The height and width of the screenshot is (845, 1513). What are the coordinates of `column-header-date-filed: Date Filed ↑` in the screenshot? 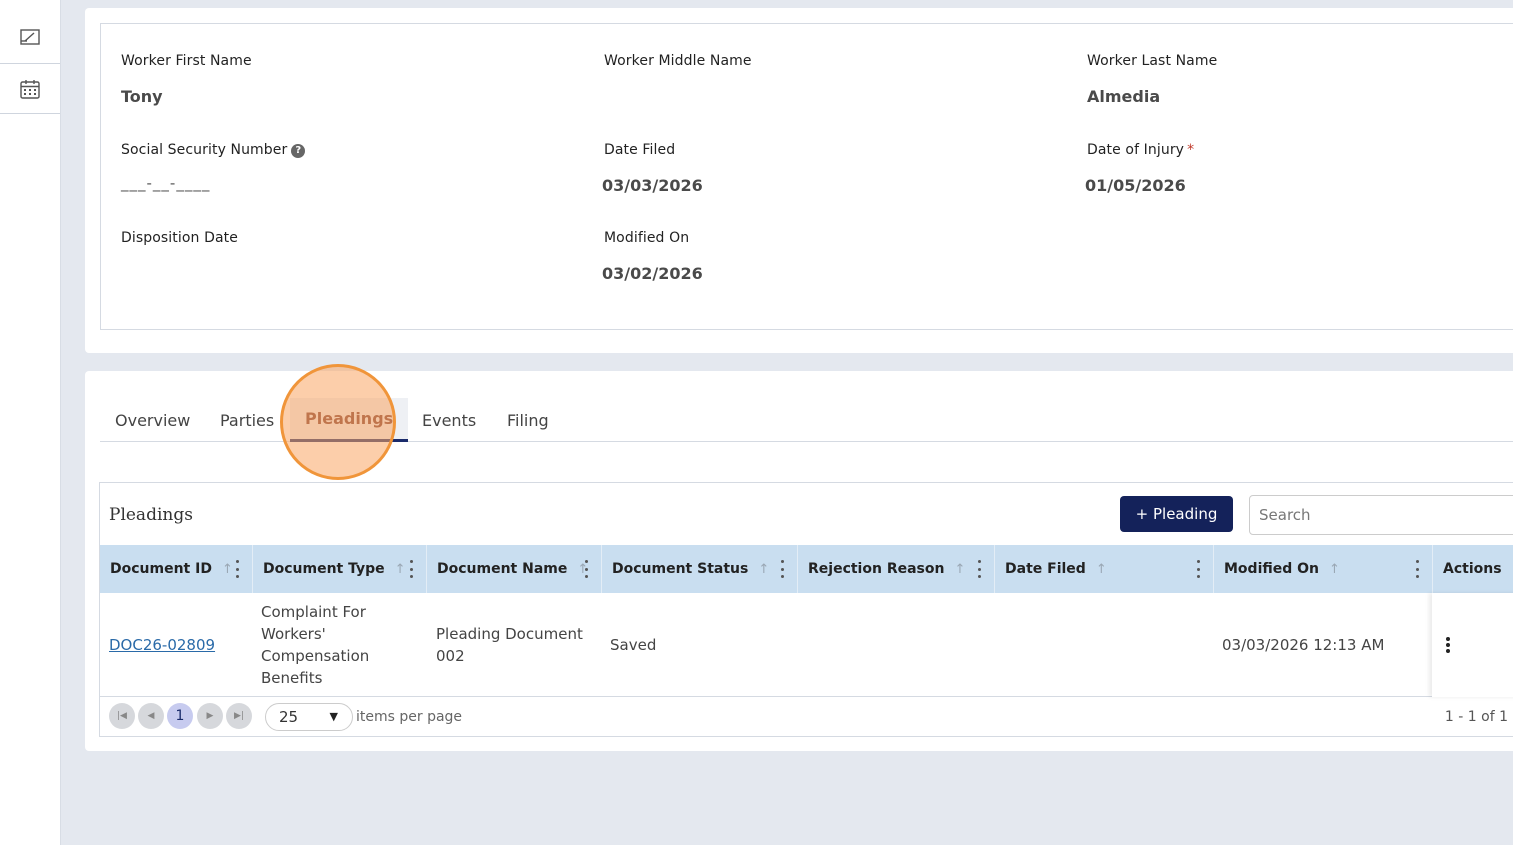 It's located at (1104, 569).